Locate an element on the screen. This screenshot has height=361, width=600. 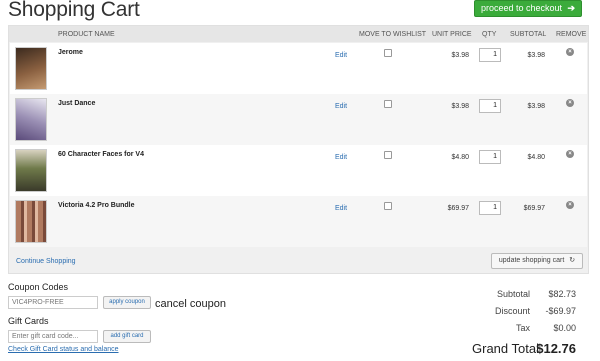
refresh-icon: ↻ is located at coordinates (572, 260).